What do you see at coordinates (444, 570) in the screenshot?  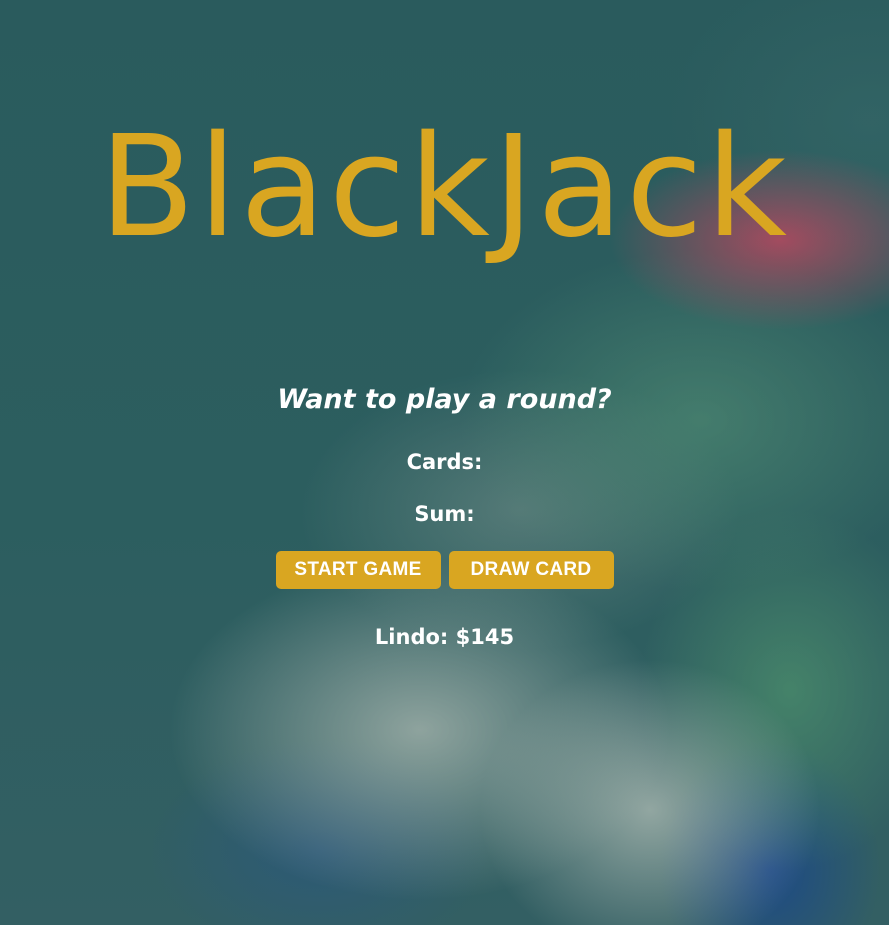 I see `action-buttons: START GAME DRAW CARD` at bounding box center [444, 570].